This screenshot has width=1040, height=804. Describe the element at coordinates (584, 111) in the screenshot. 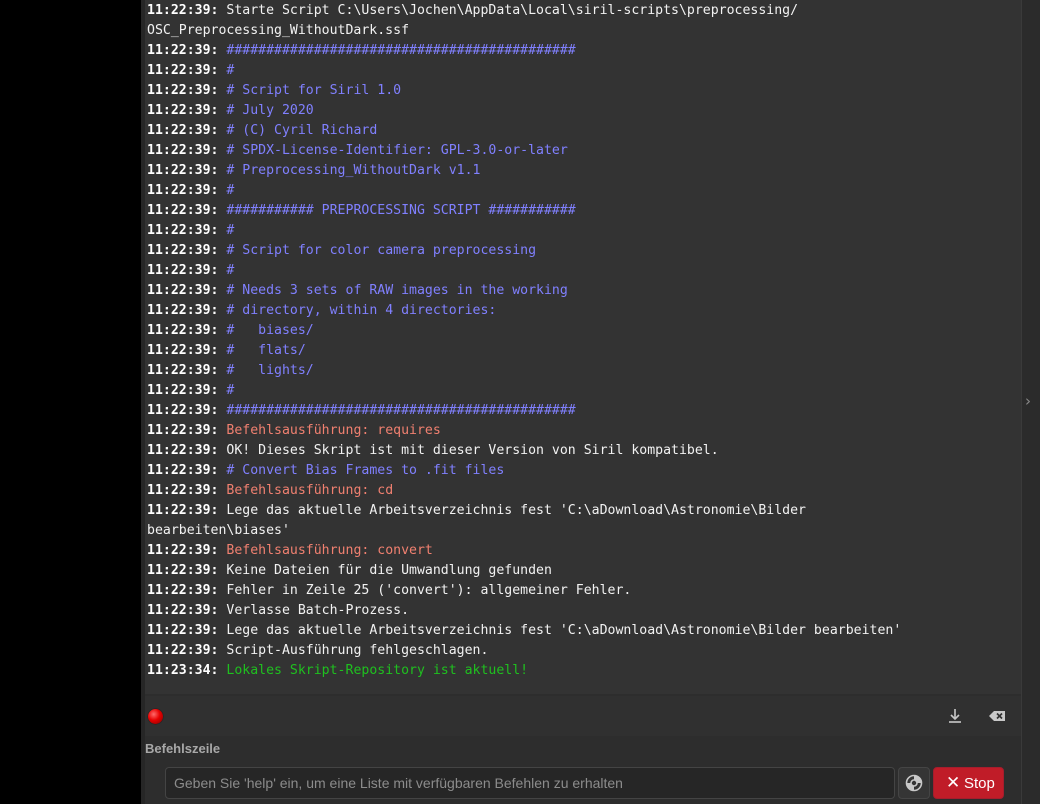

I see `log-line: 11:22:39: # July 2020` at that location.